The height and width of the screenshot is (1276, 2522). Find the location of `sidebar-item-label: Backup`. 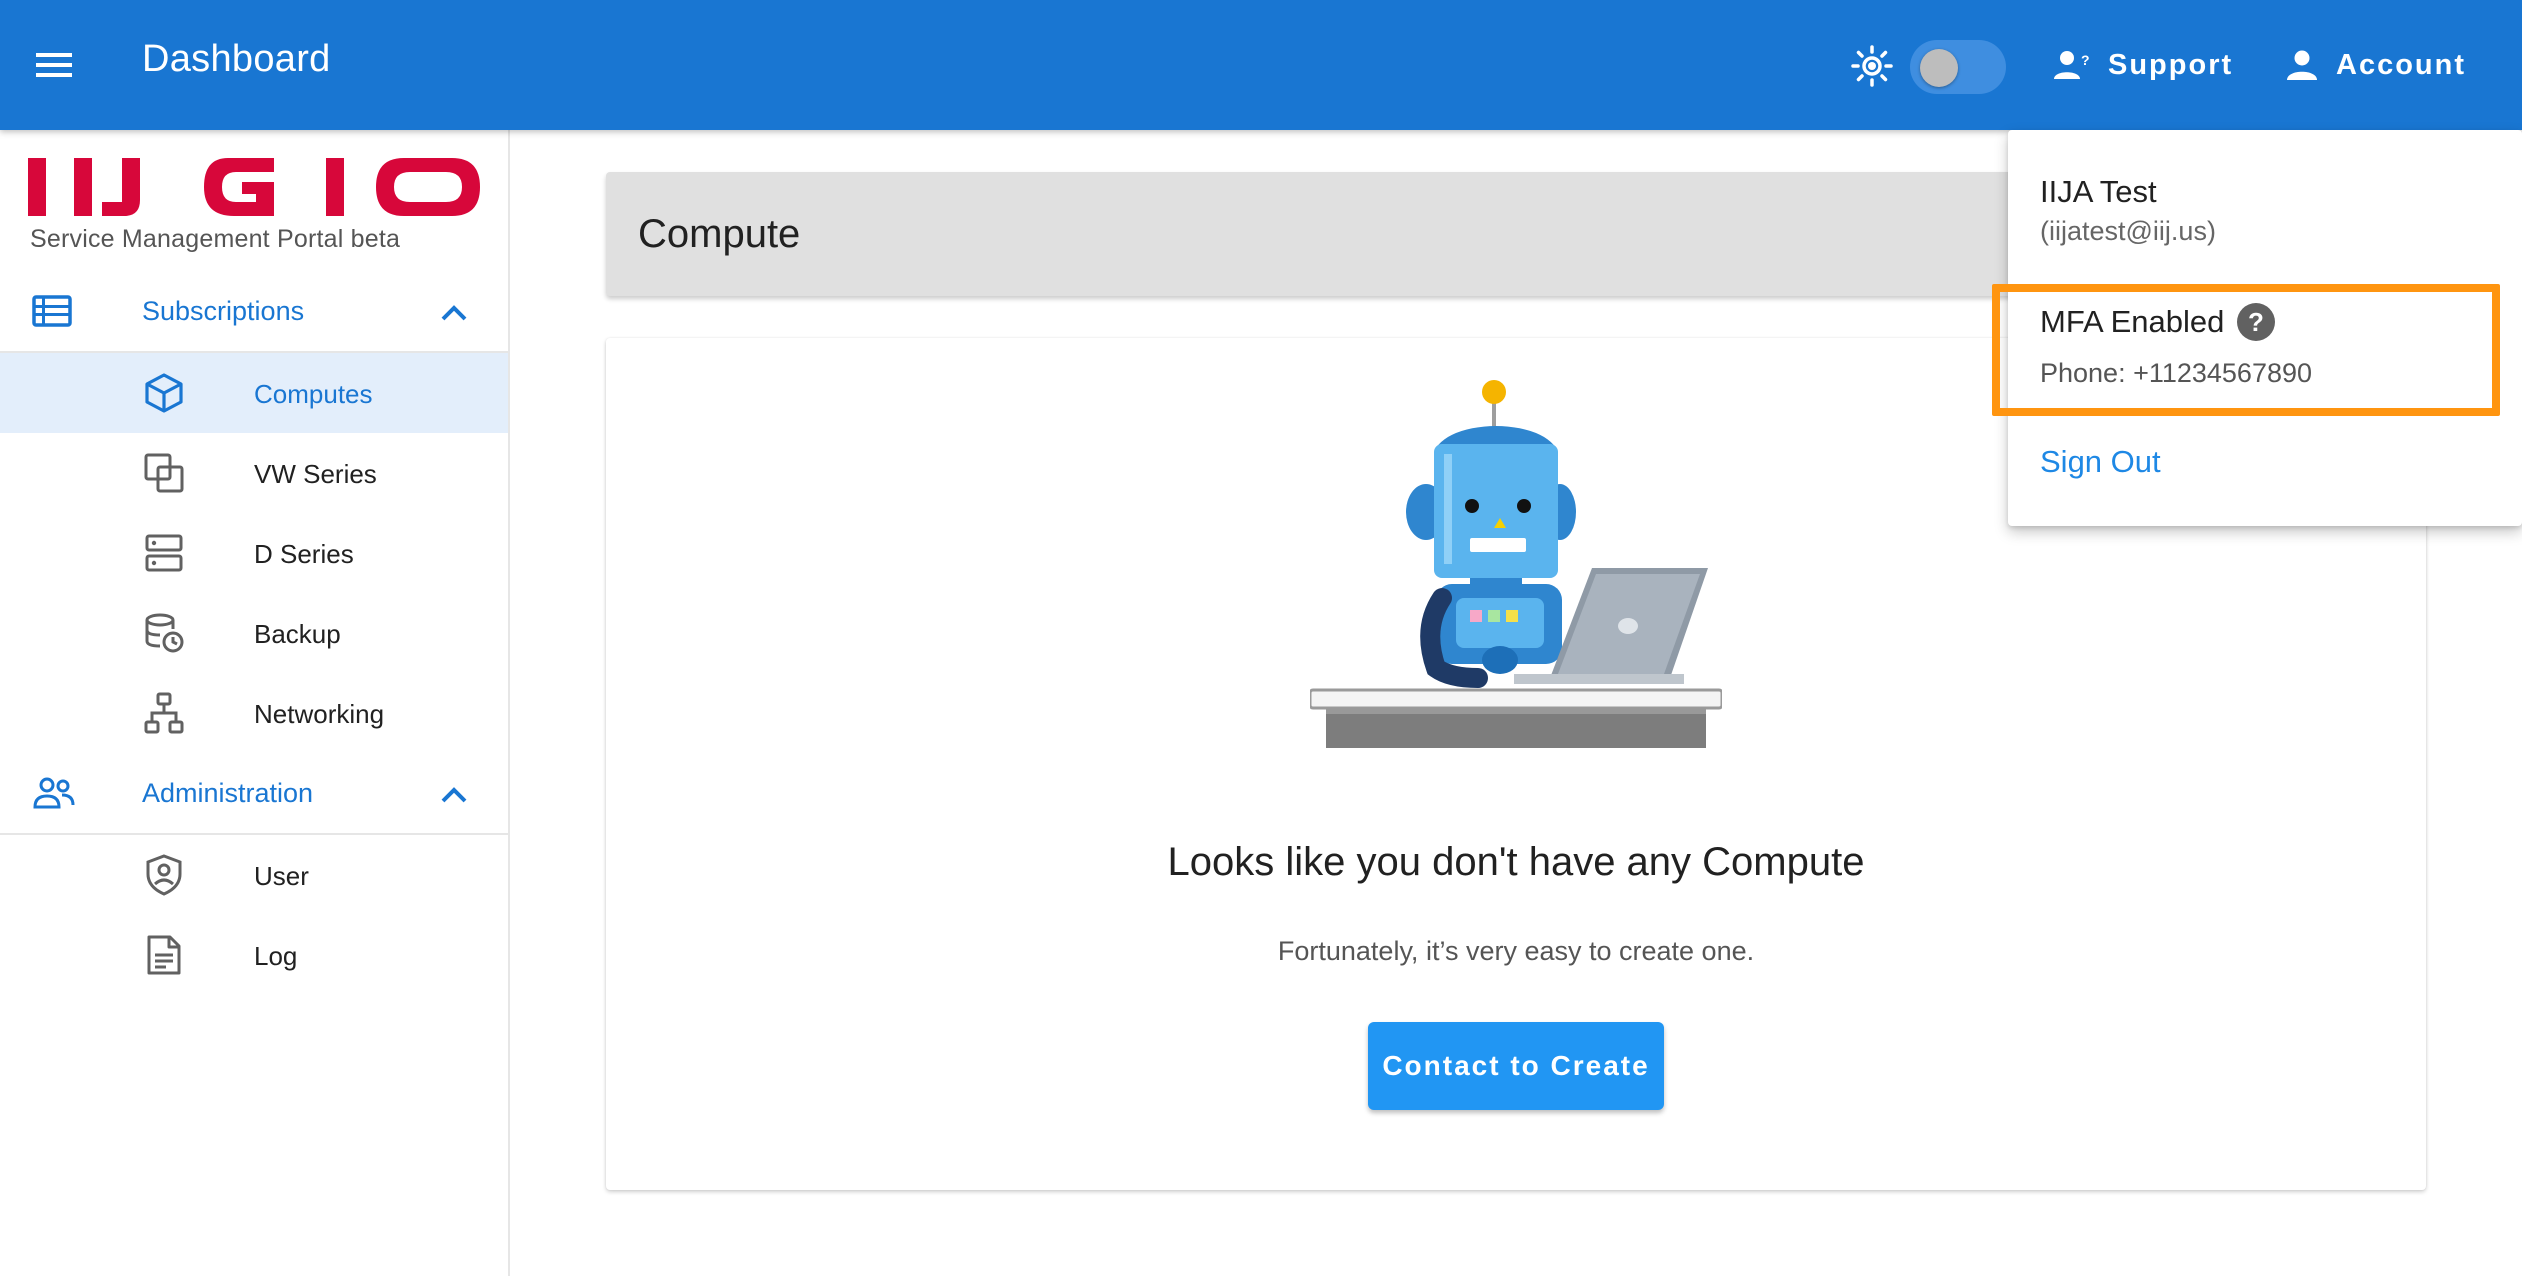

sidebar-item-label: Backup is located at coordinates (297, 634).